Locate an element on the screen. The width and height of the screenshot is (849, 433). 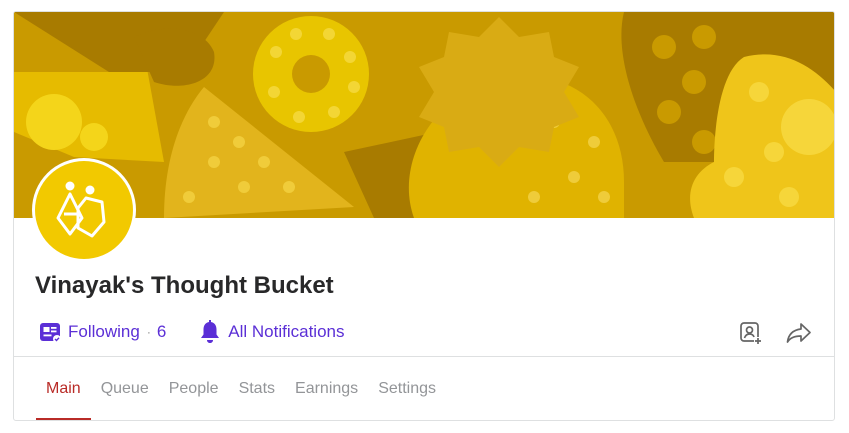
add-contributor-icon is located at coordinates (751, 333).